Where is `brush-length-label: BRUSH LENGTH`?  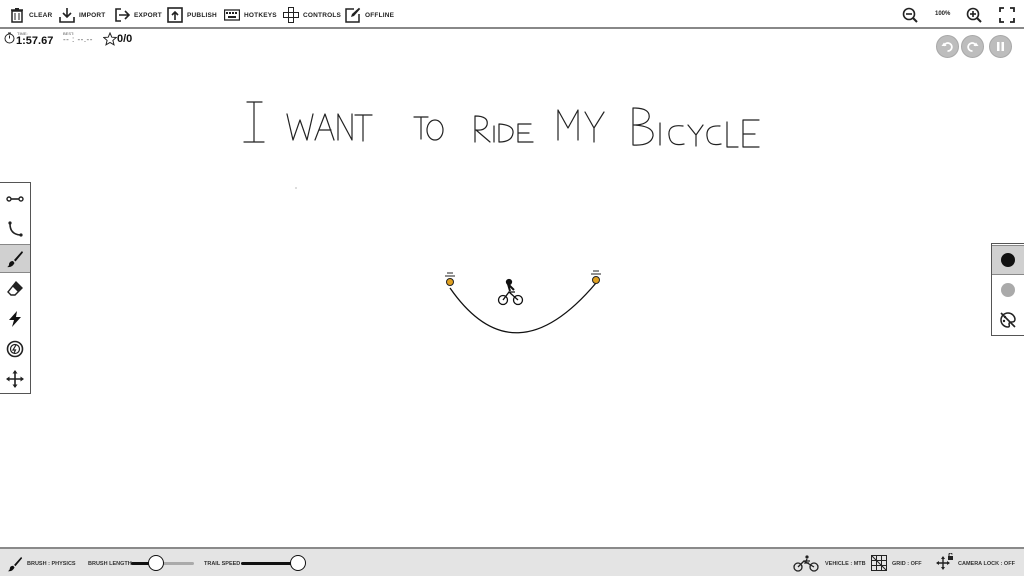
brush-length-label: BRUSH LENGTH is located at coordinates (110, 564).